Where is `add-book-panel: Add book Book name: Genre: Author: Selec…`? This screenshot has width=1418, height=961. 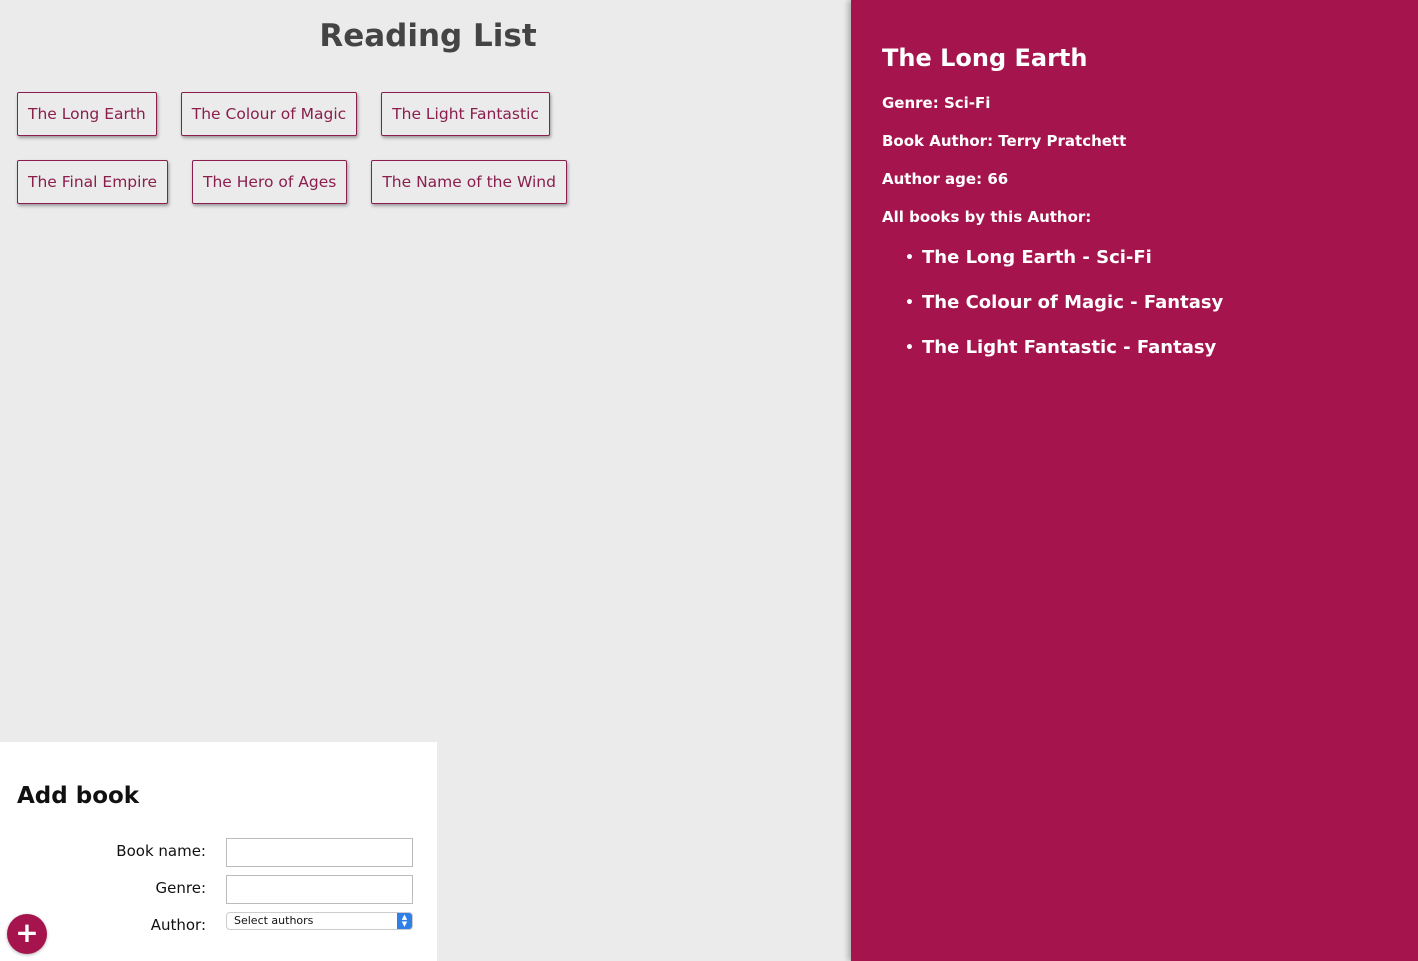 add-book-panel: Add book Book name: Genre: Author: Selec… is located at coordinates (218, 851).